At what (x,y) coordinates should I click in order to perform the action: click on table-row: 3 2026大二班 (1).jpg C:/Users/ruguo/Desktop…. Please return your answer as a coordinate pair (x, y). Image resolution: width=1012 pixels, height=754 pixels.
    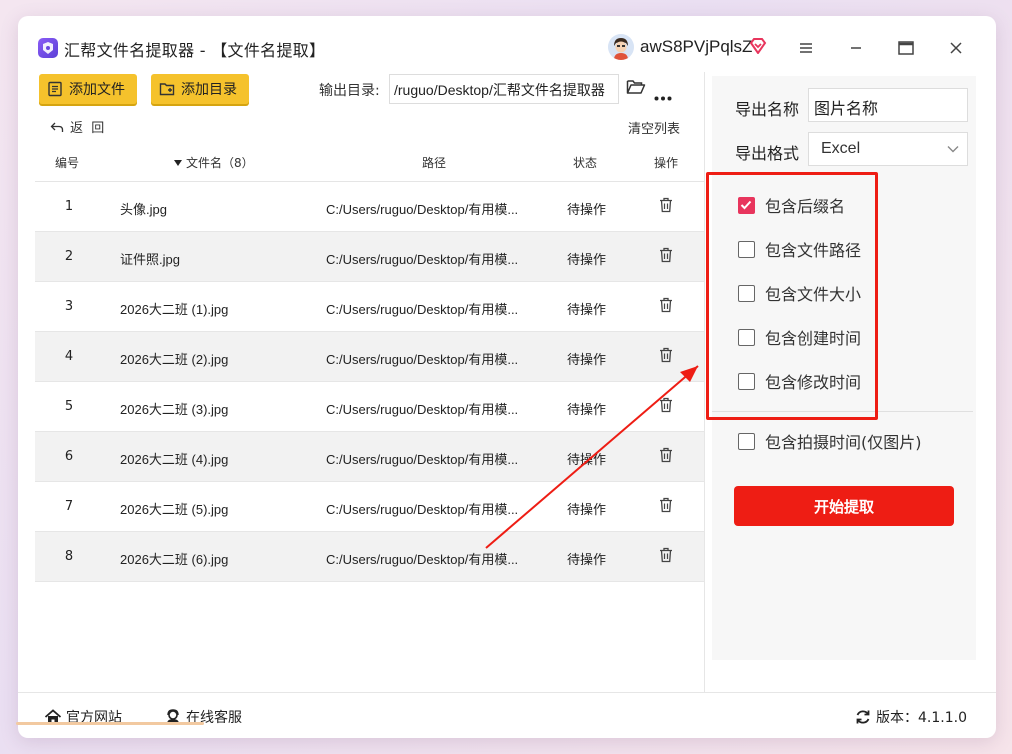
    Looking at the image, I should click on (369, 307).